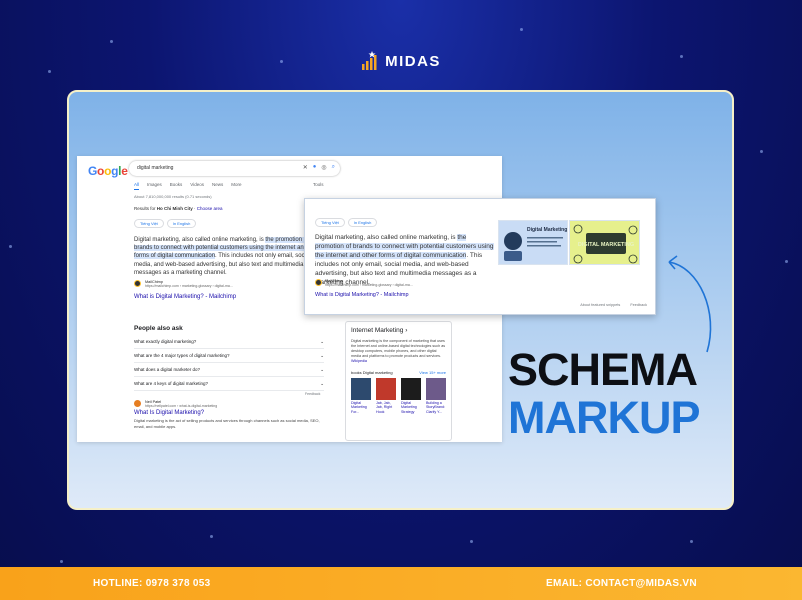 This screenshot has width=802, height=600. What do you see at coordinates (413, 61) in the screenshot?
I see `brand-name: MIDAS` at bounding box center [413, 61].